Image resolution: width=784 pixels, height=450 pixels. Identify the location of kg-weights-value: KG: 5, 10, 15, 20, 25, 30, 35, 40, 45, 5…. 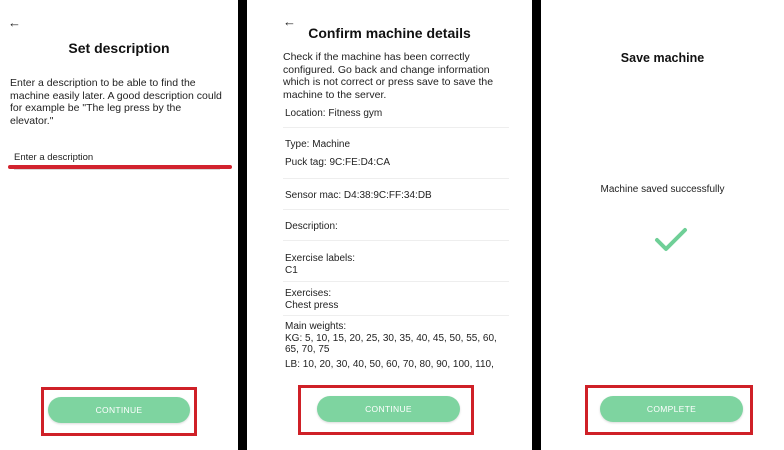
(391, 344).